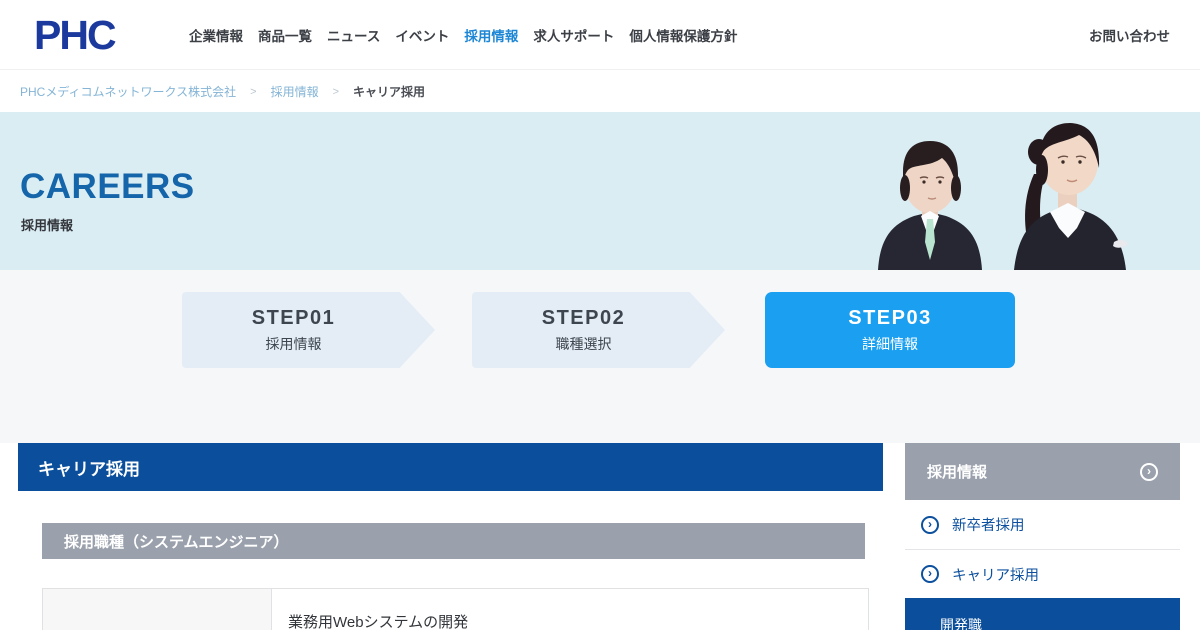 The width and height of the screenshot is (1200, 630). Describe the element at coordinates (308, 330) in the screenshot. I see `step-01: STEP01 採用情報` at that location.